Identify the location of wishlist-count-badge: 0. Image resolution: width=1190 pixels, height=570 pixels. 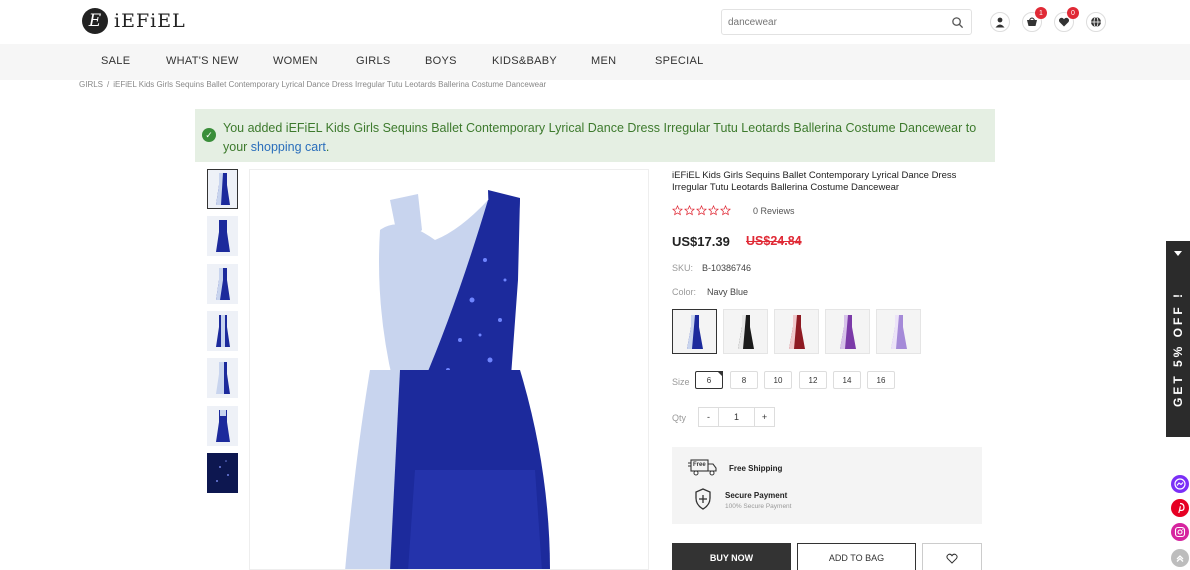
(1073, 13).